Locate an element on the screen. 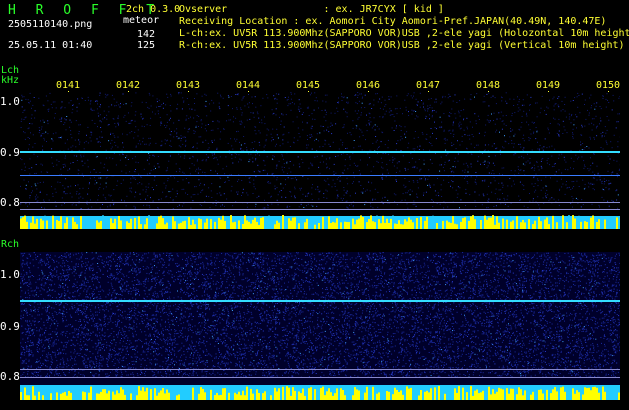 The width and height of the screenshot is (629, 410). rch-count: 125 is located at coordinates (146, 45).